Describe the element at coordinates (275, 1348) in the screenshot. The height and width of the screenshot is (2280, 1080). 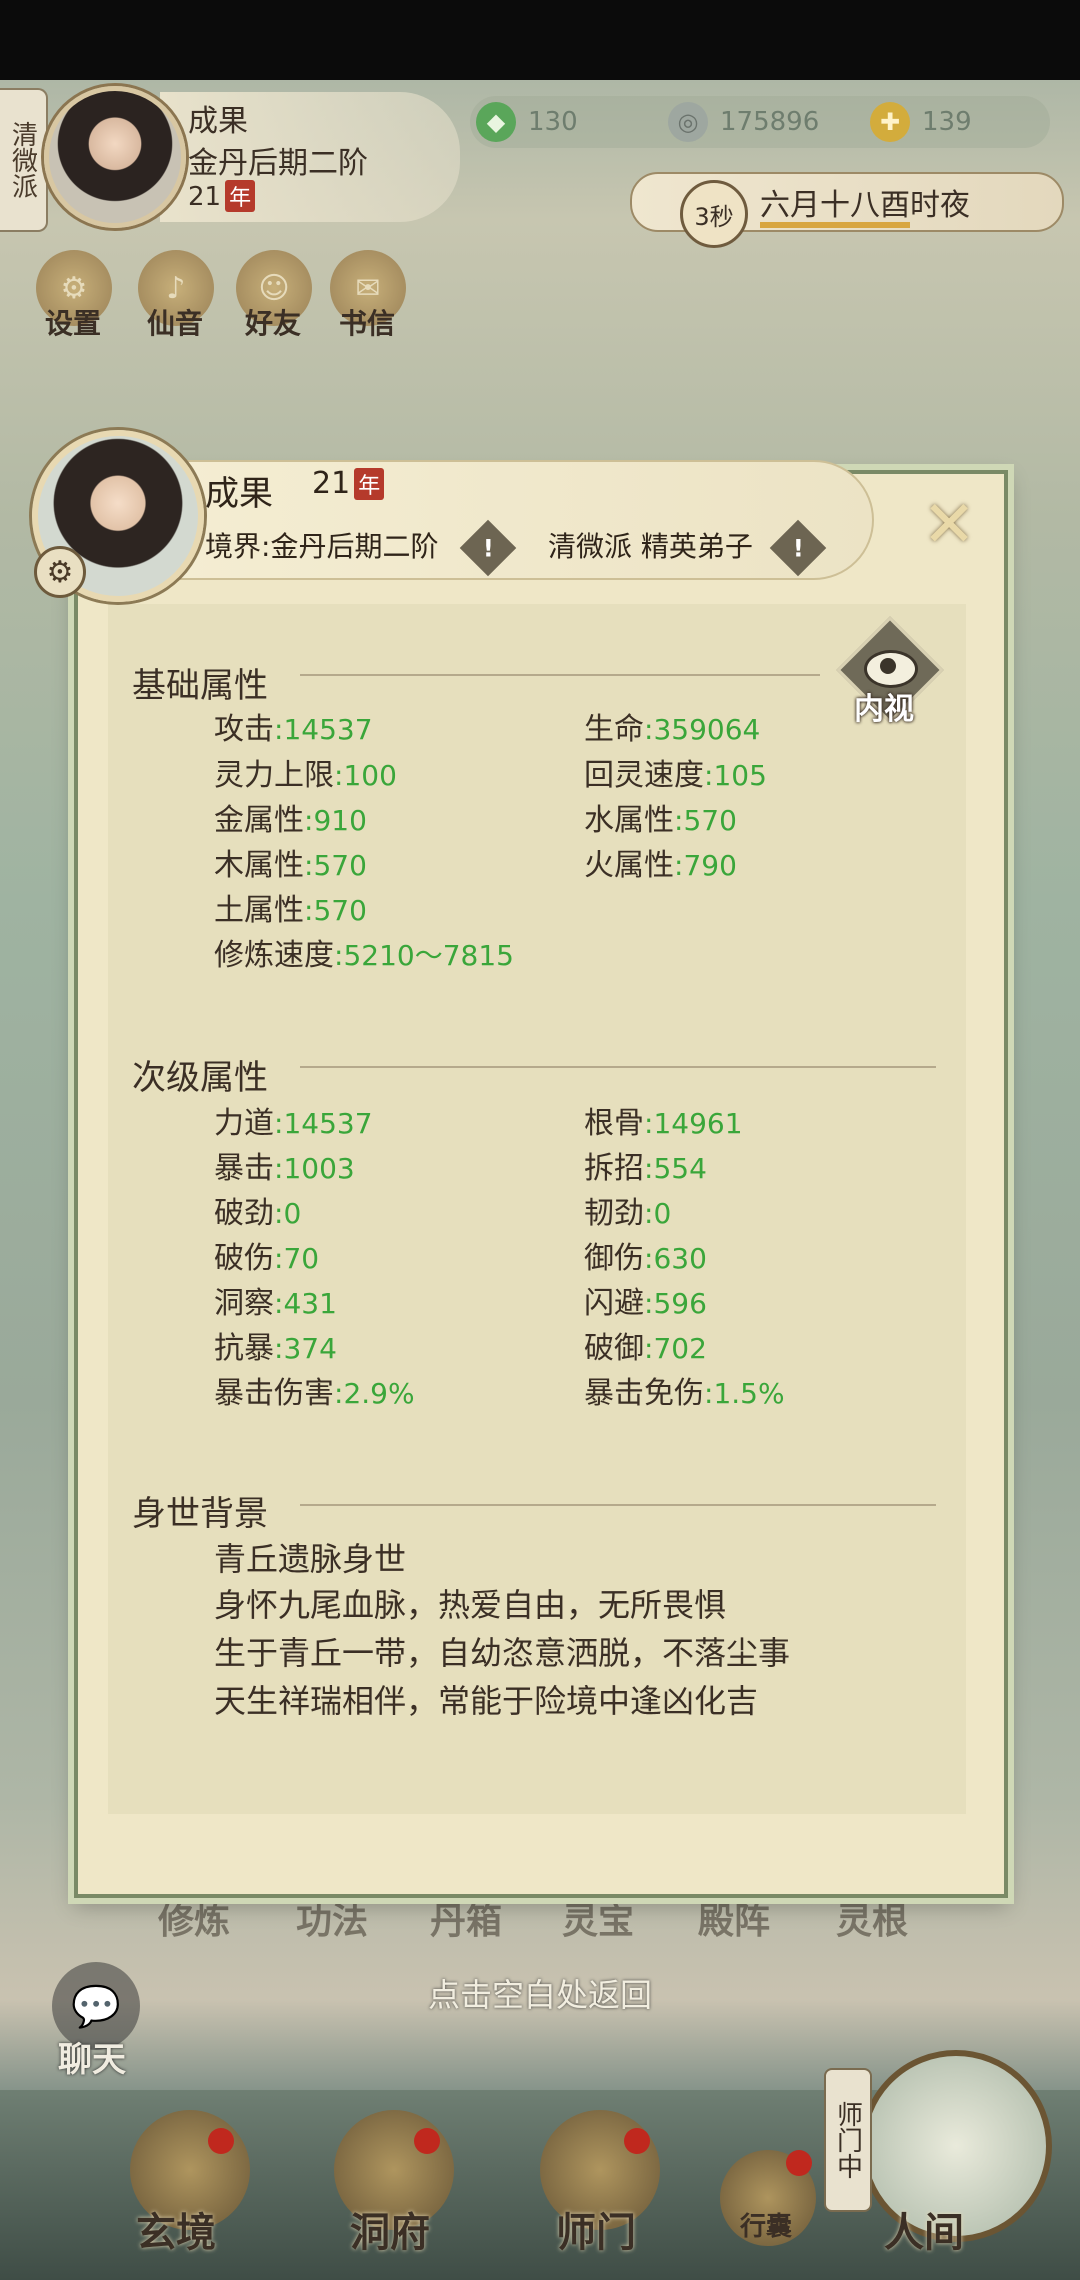
I see `attr-crit-resist: 抗暴:374` at that location.